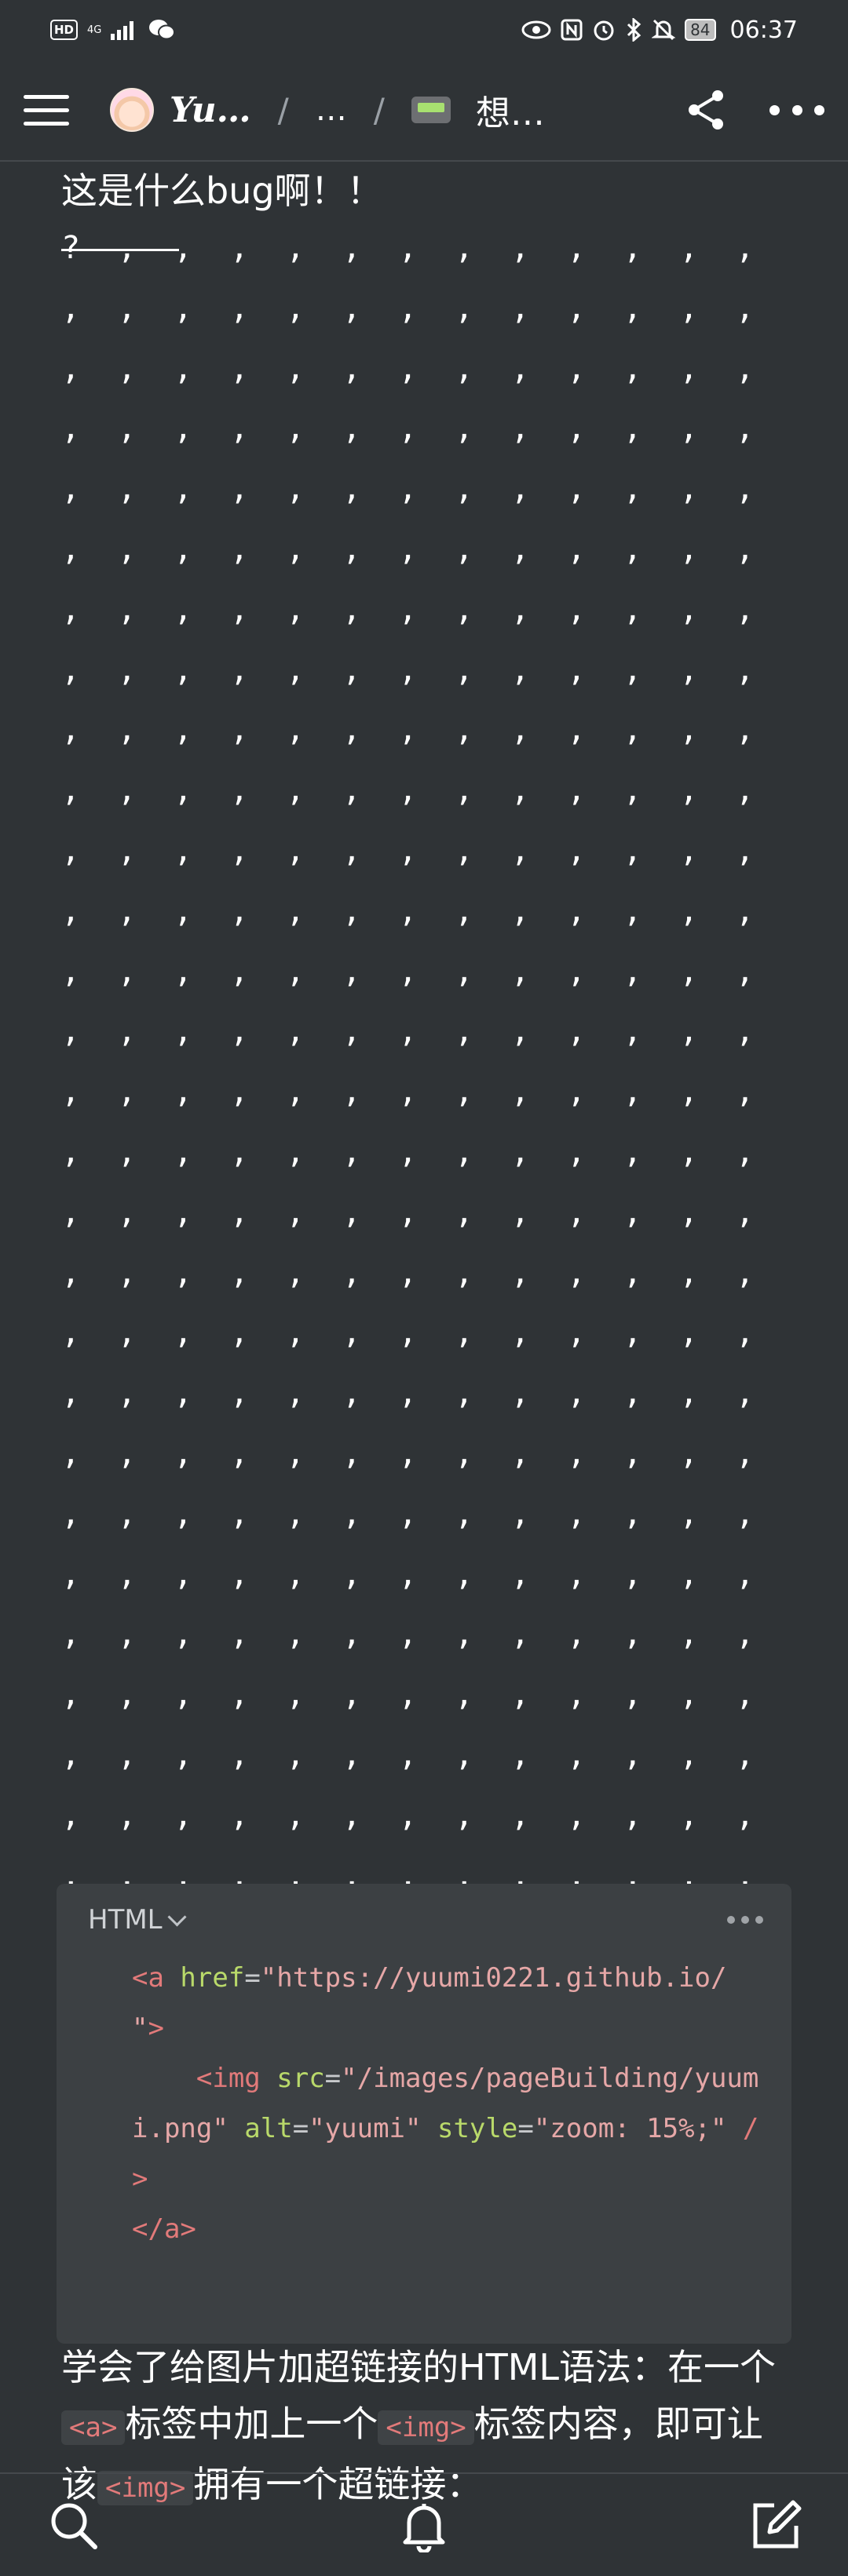 This screenshot has height=2576, width=848. What do you see at coordinates (93, 2427) in the screenshot?
I see `inline-code: <a>` at bounding box center [93, 2427].